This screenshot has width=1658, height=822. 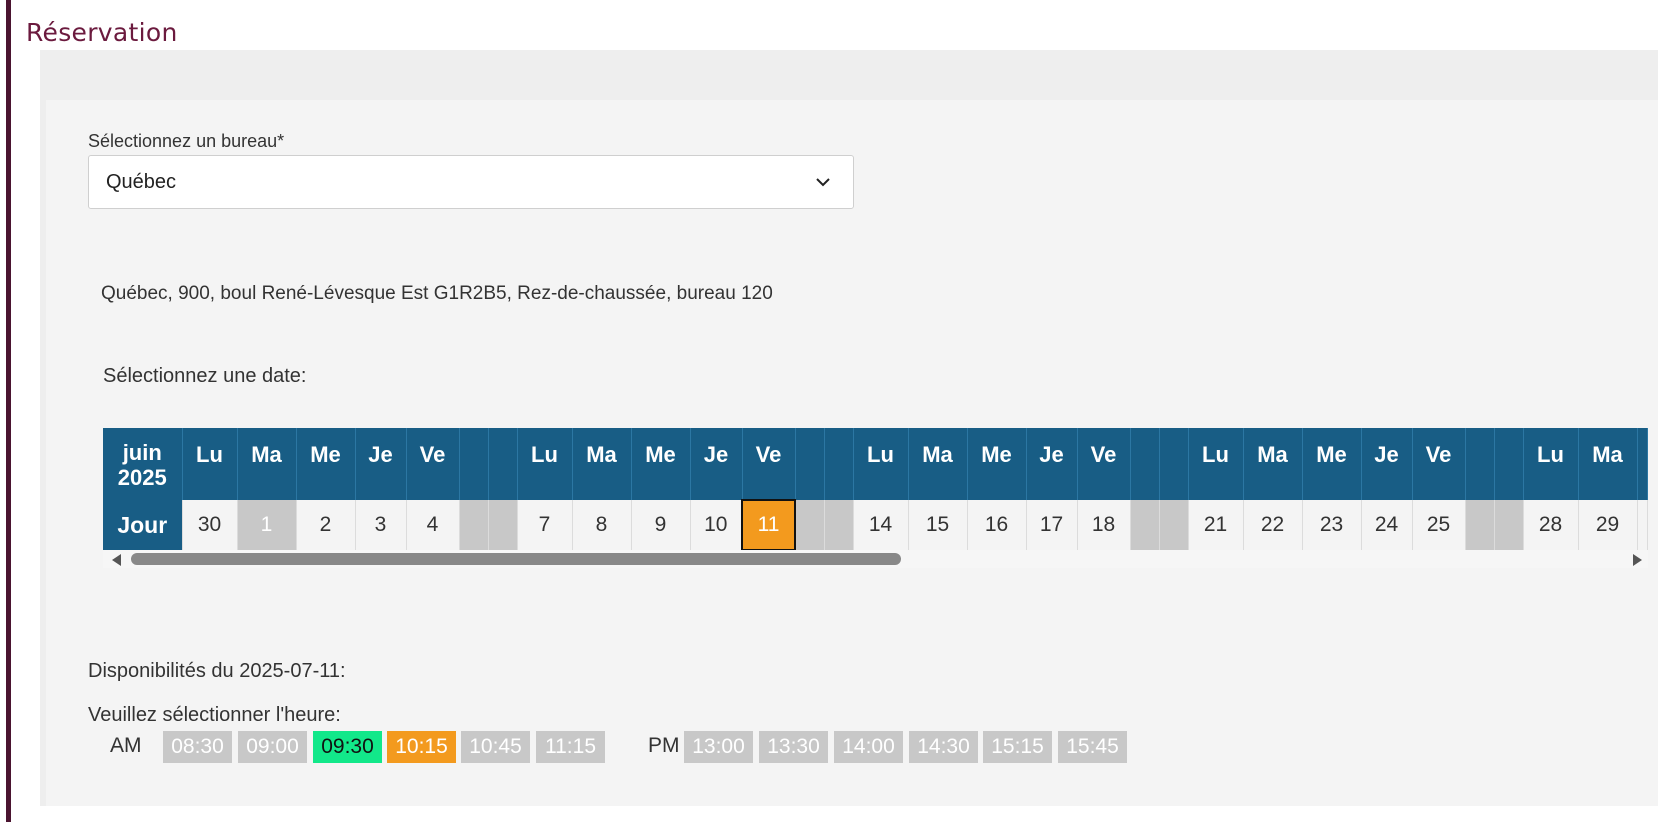 I want to click on page-title: Réservation, so click(x=102, y=32).